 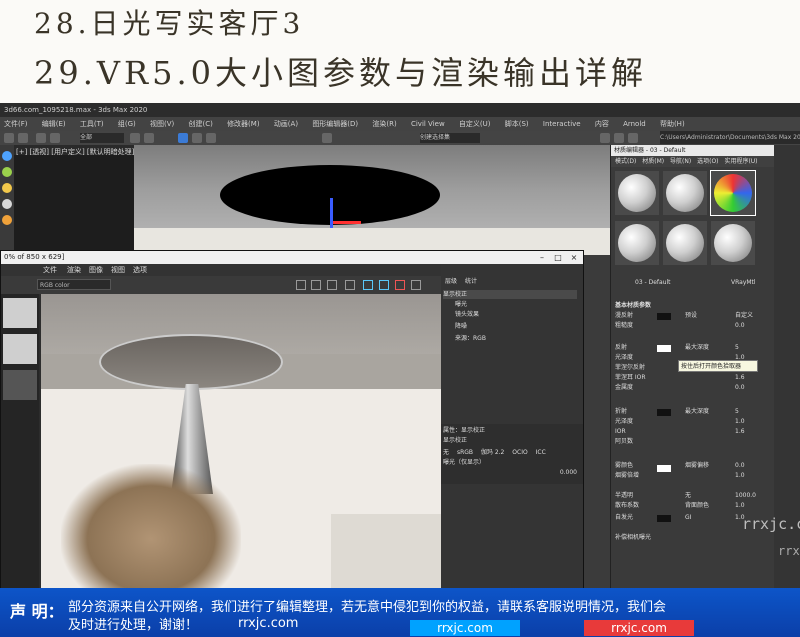 What do you see at coordinates (664, 468) in the screenshot?
I see `fog-color-swatch` at bounding box center [664, 468].